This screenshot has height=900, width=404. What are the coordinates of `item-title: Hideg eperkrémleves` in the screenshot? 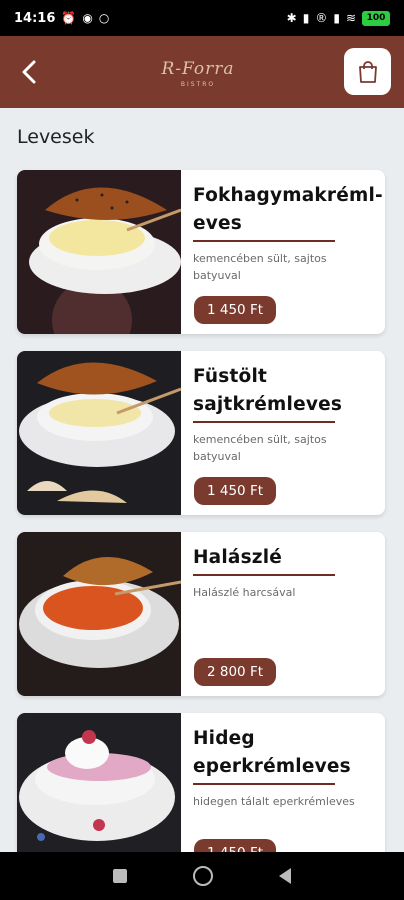 It's located at (272, 755).